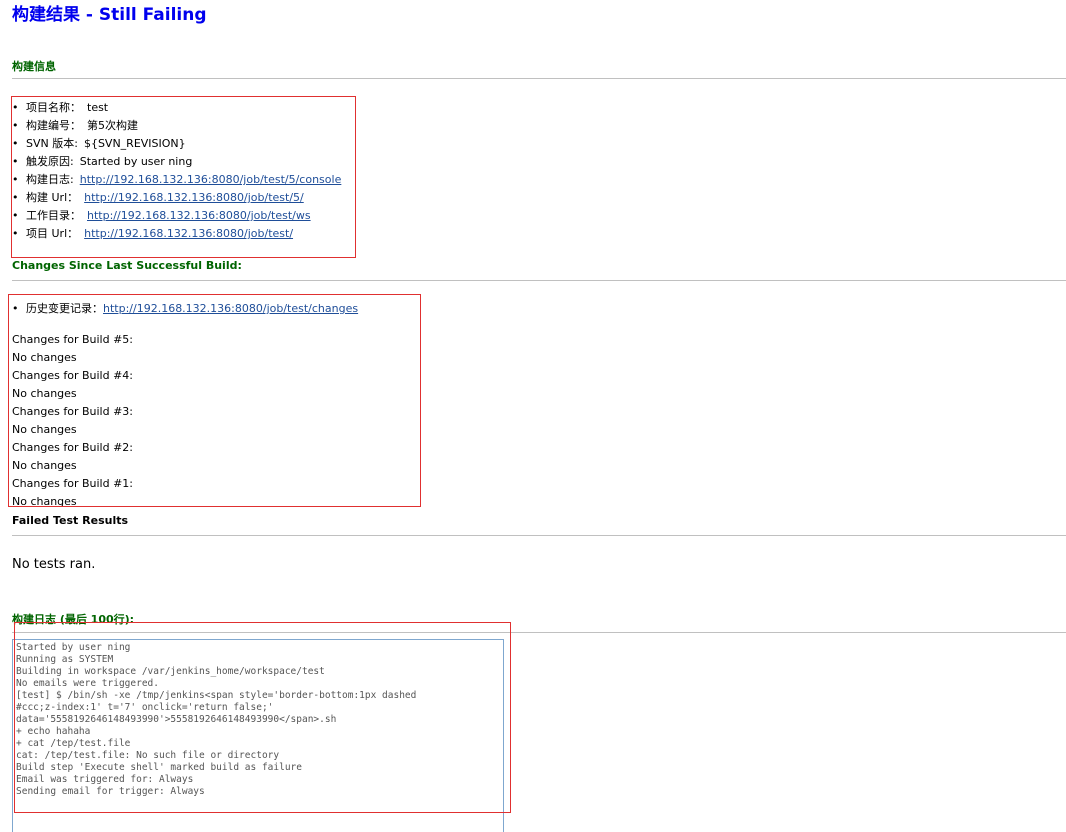 This screenshot has width=1066, height=832. What do you see at coordinates (52, 143) in the screenshot?
I see `info-label: SVN 版本:` at bounding box center [52, 143].